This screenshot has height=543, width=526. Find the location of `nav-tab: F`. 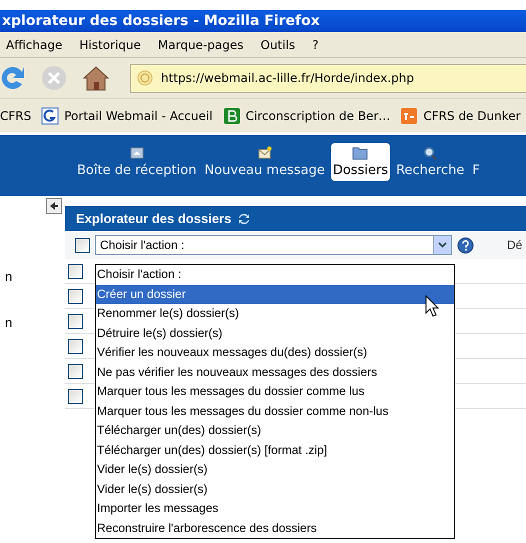

nav-tab: F is located at coordinates (476, 162).